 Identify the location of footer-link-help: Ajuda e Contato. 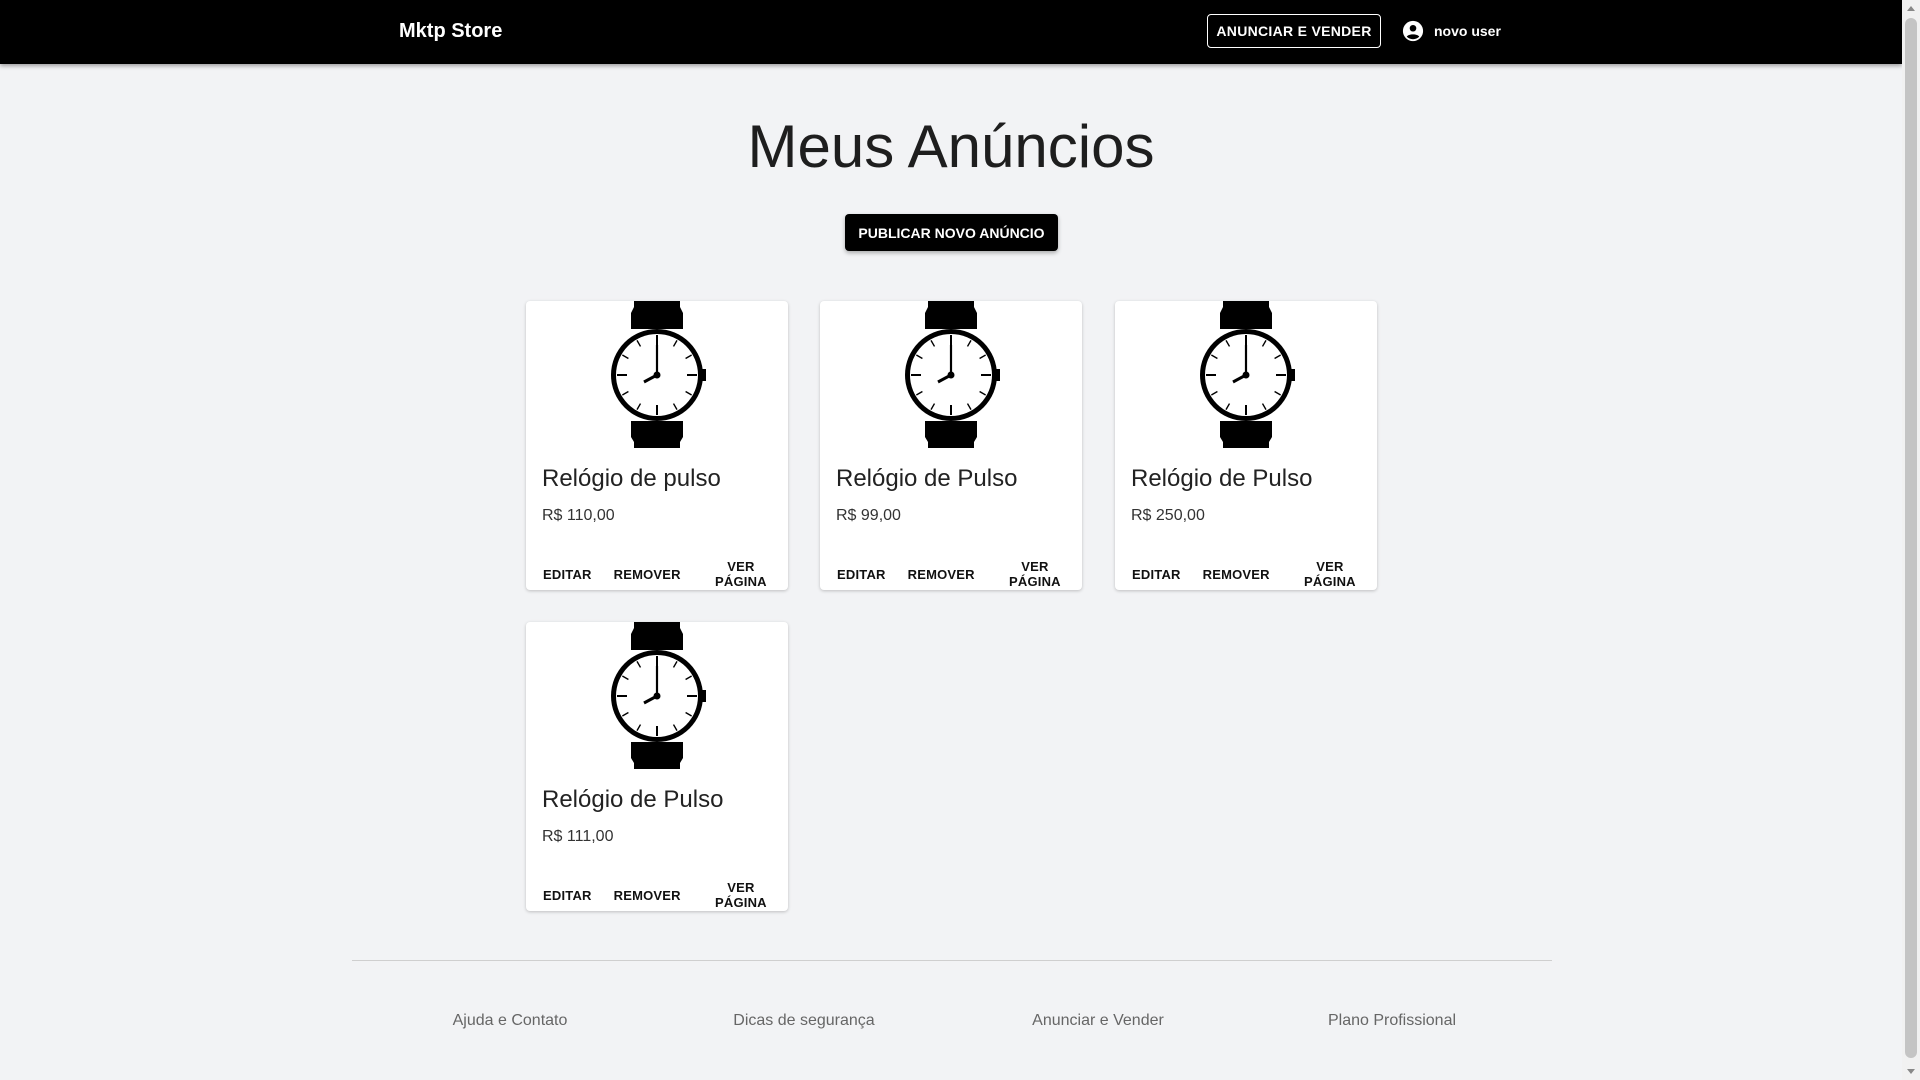
(510, 1021).